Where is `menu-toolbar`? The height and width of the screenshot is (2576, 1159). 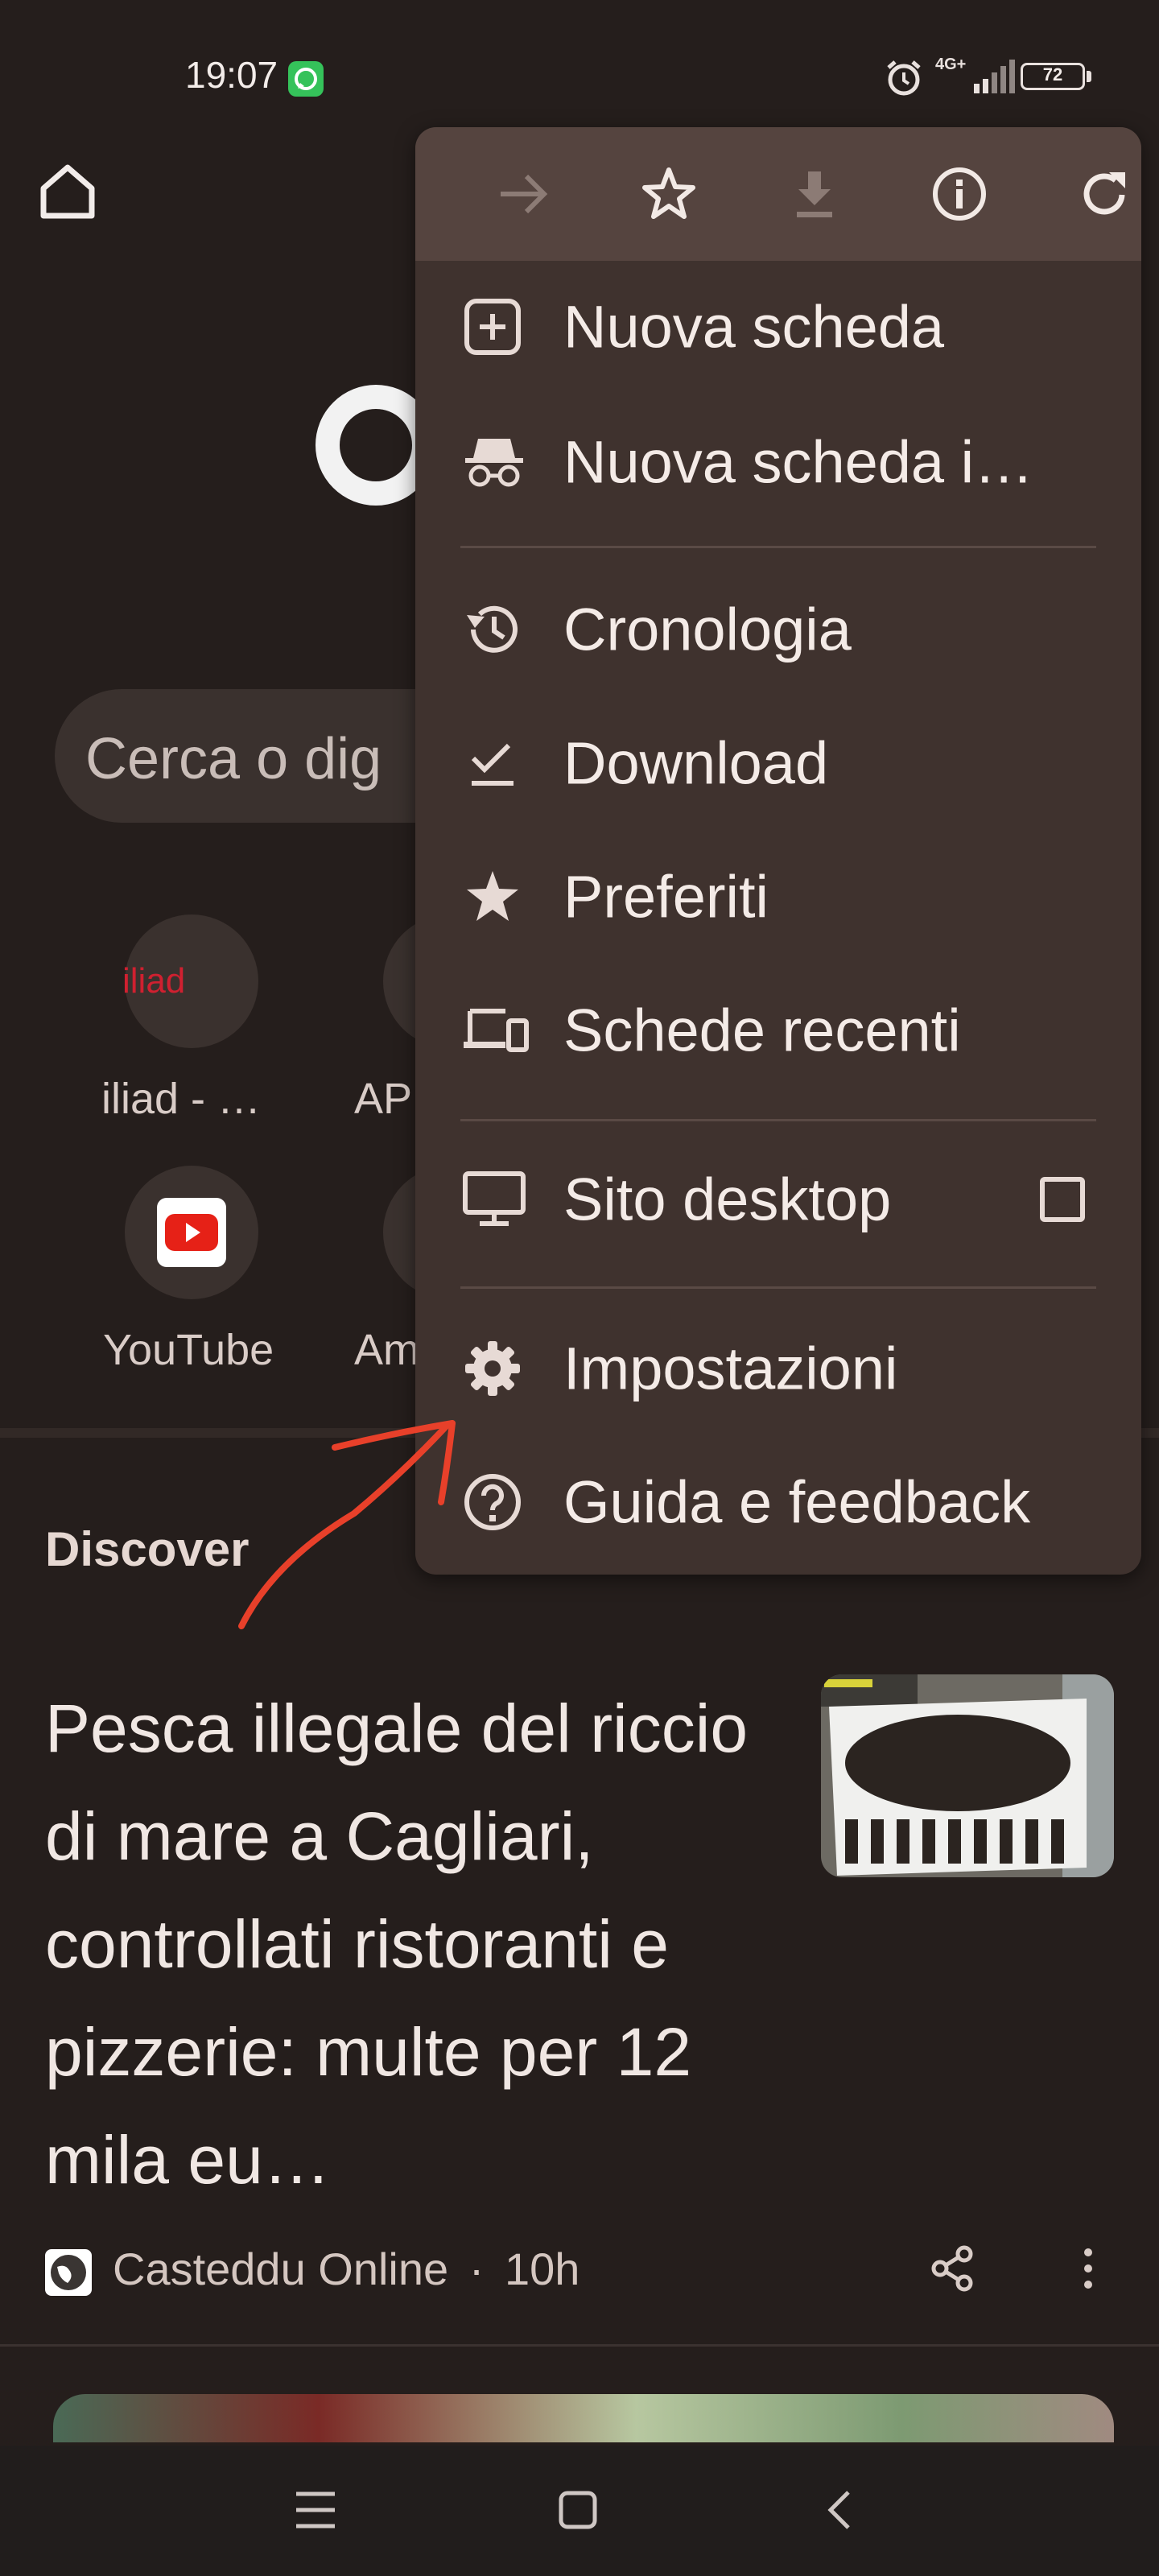 menu-toolbar is located at coordinates (778, 194).